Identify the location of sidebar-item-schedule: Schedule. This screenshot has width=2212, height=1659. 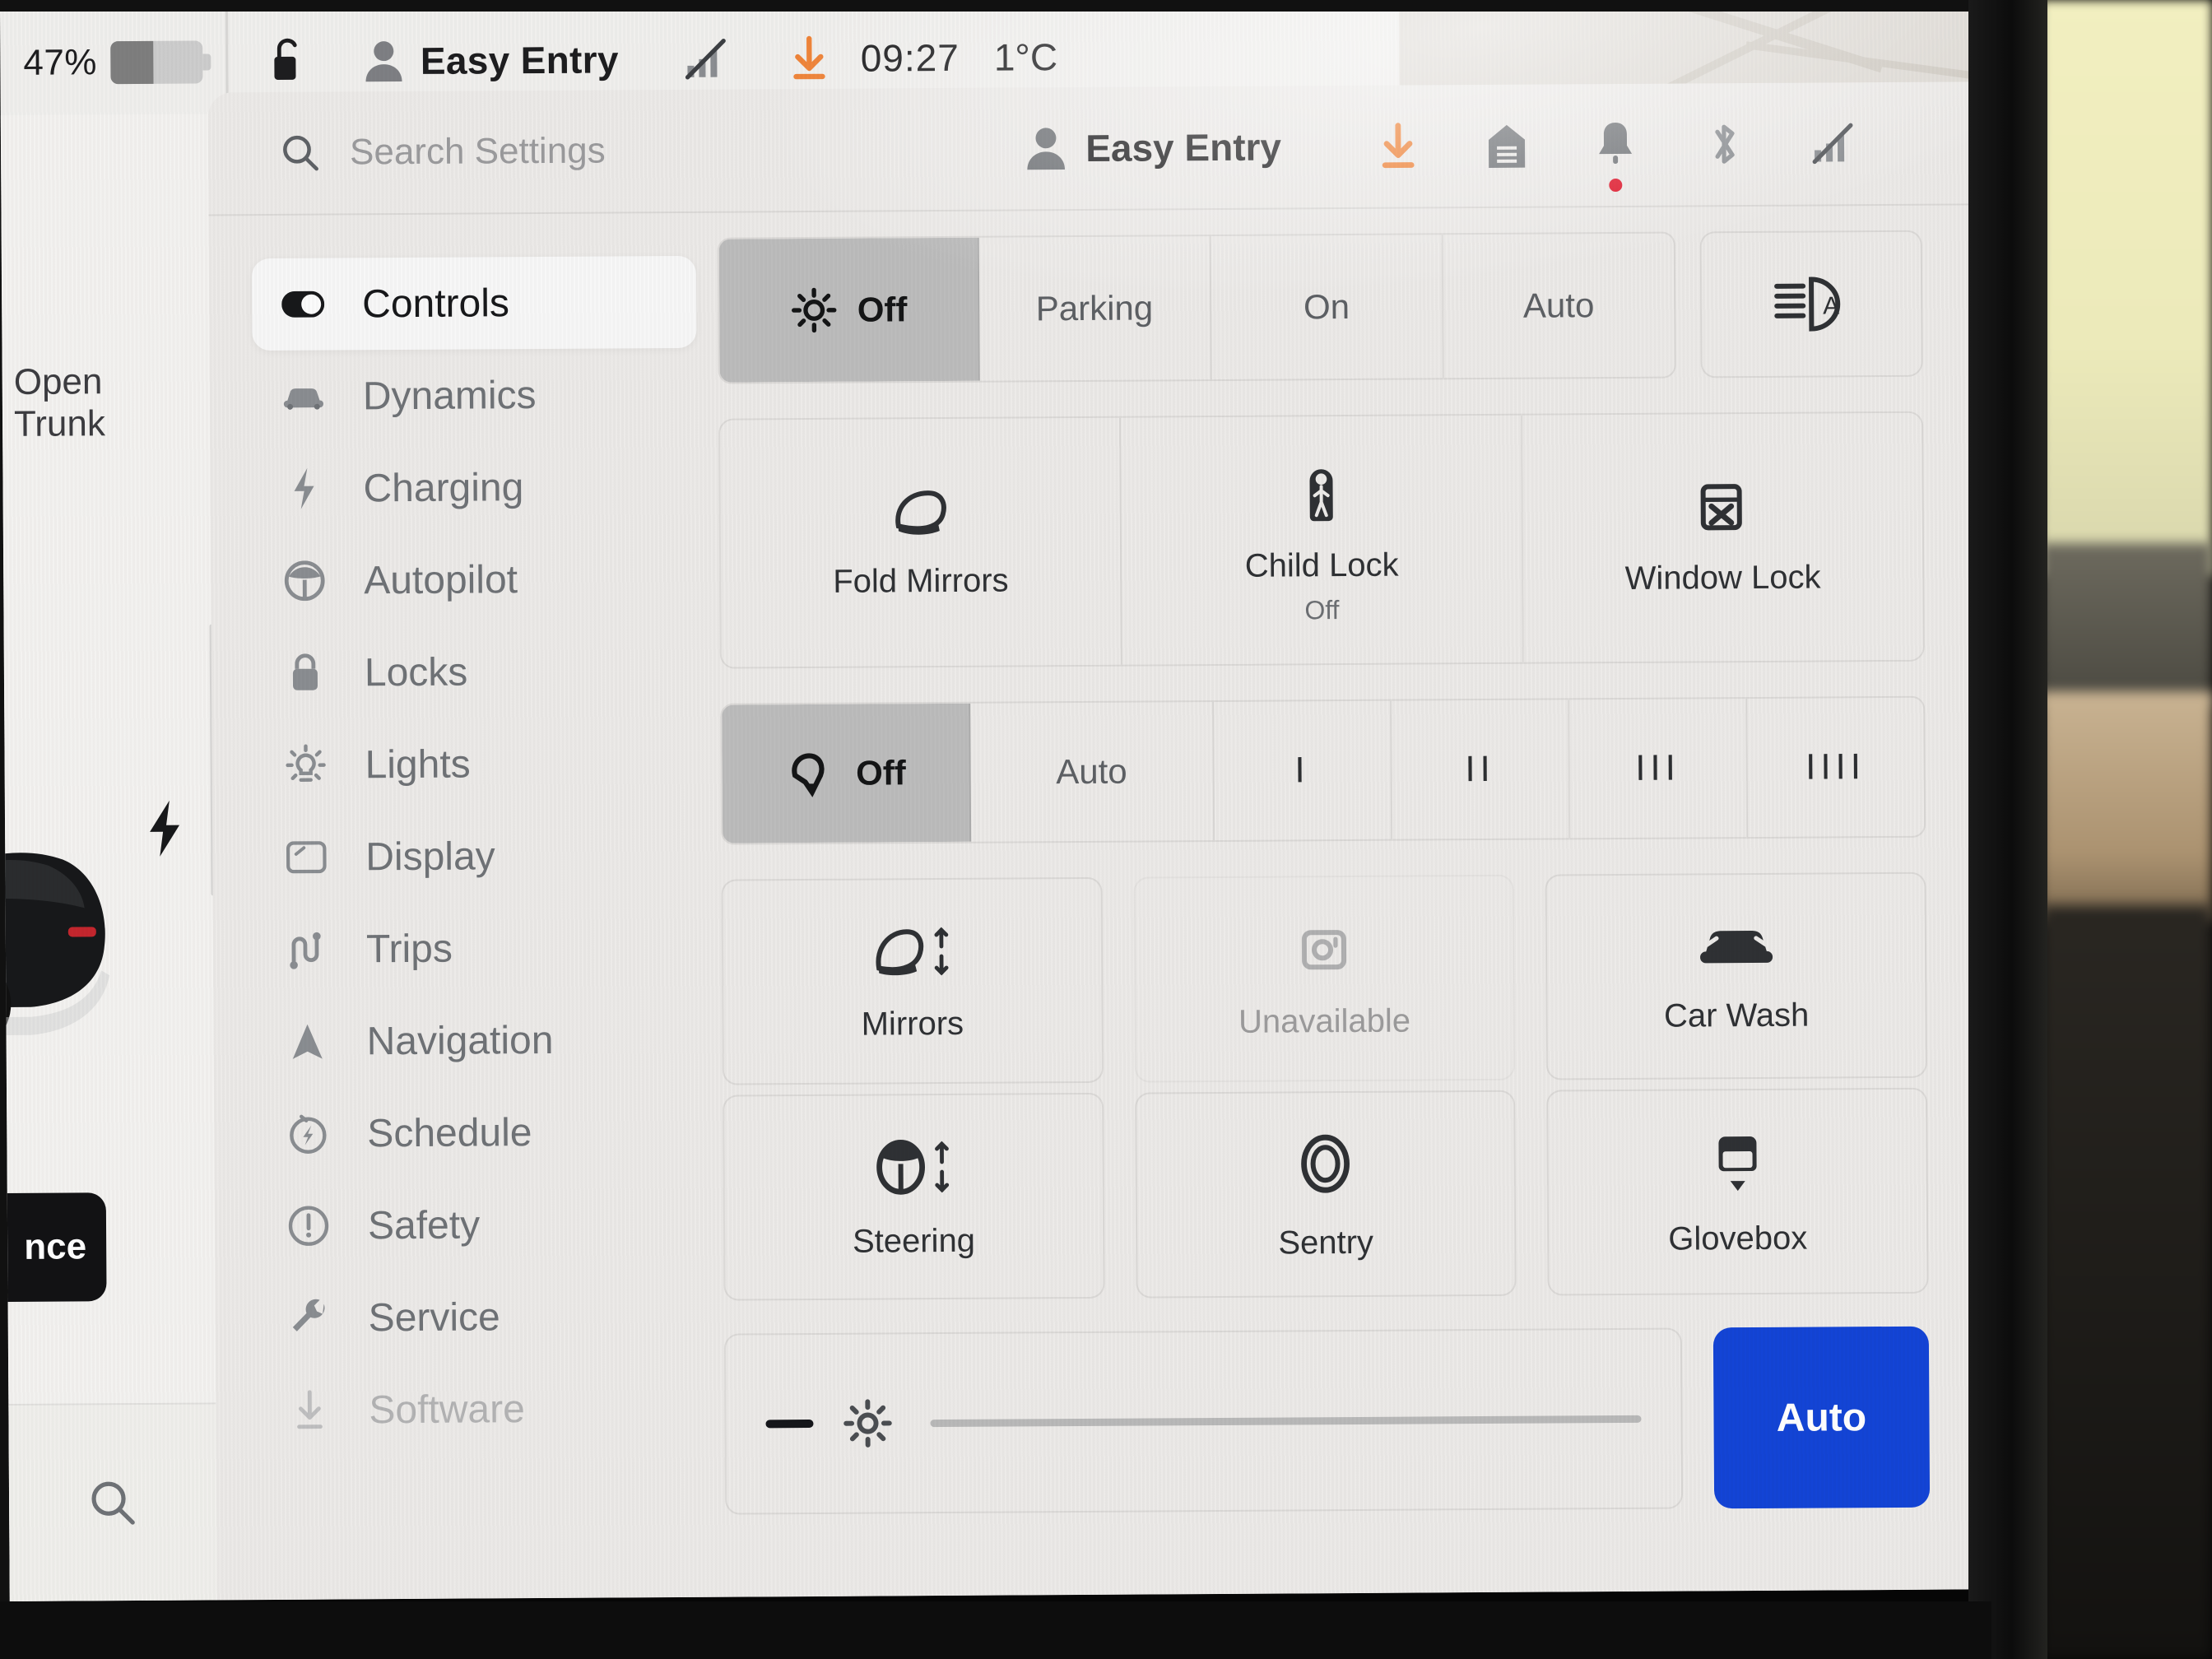
(483, 1132).